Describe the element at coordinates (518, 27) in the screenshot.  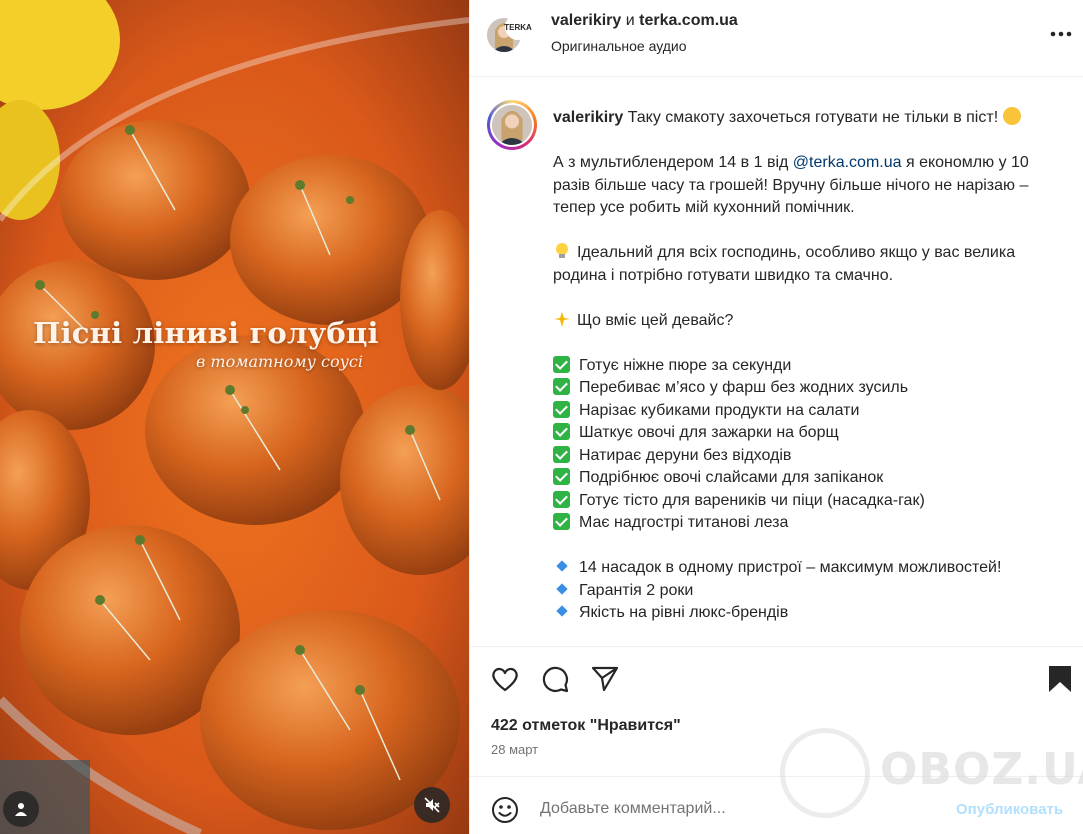
I see `coauthor-avatar: TERKA` at that location.